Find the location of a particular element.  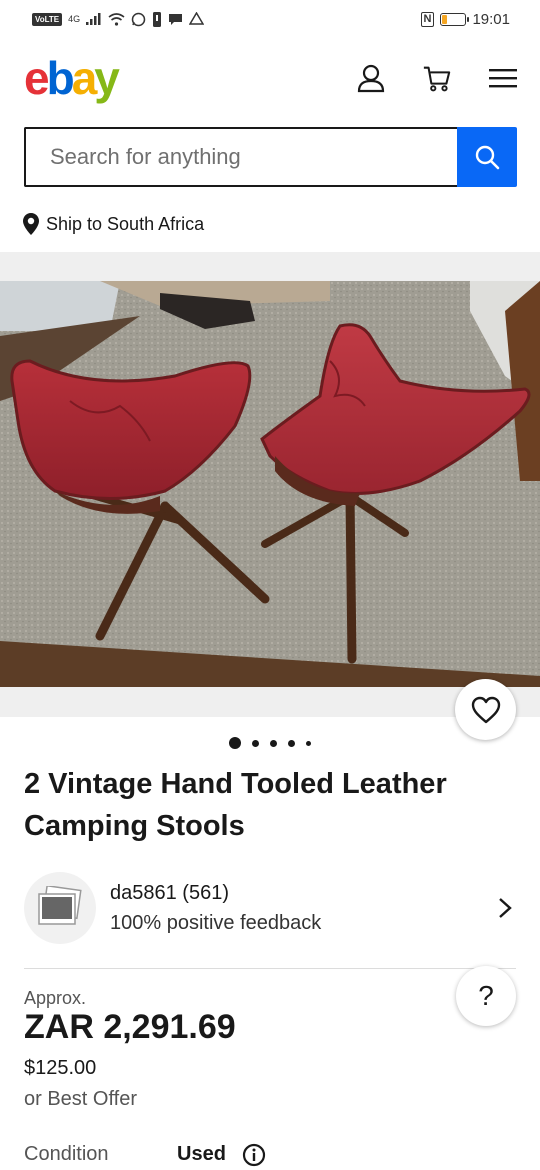

search-button is located at coordinates (487, 157).